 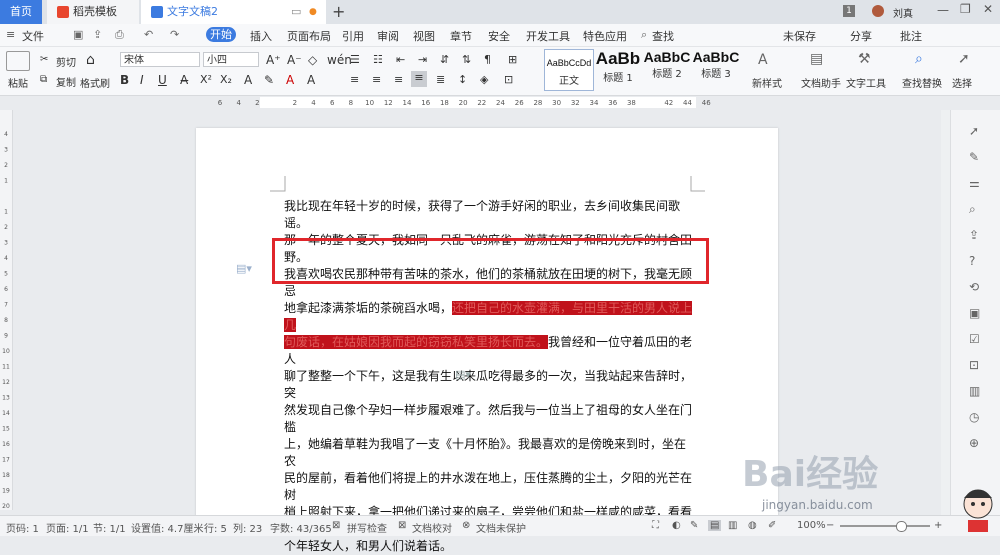 What do you see at coordinates (974, 443) in the screenshot?
I see `collapse-icon: ⊕` at bounding box center [974, 443].